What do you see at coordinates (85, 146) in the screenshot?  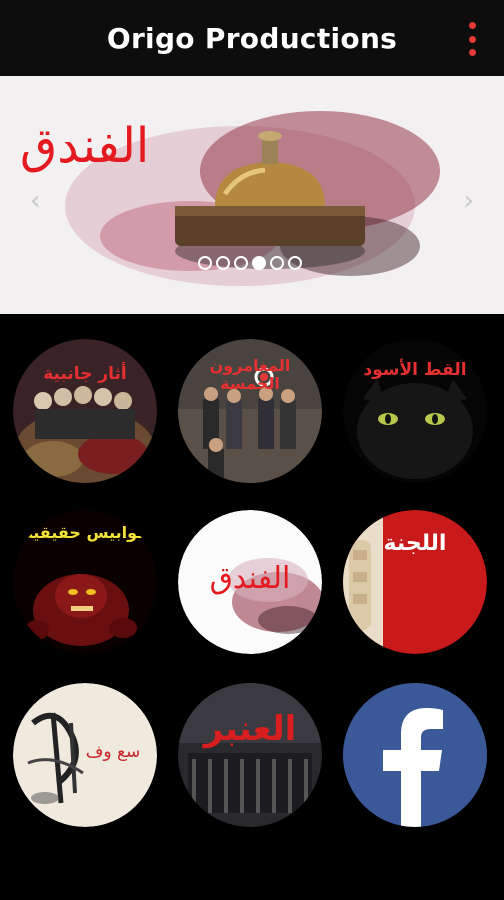 I see `banner-title: الفندق` at bounding box center [85, 146].